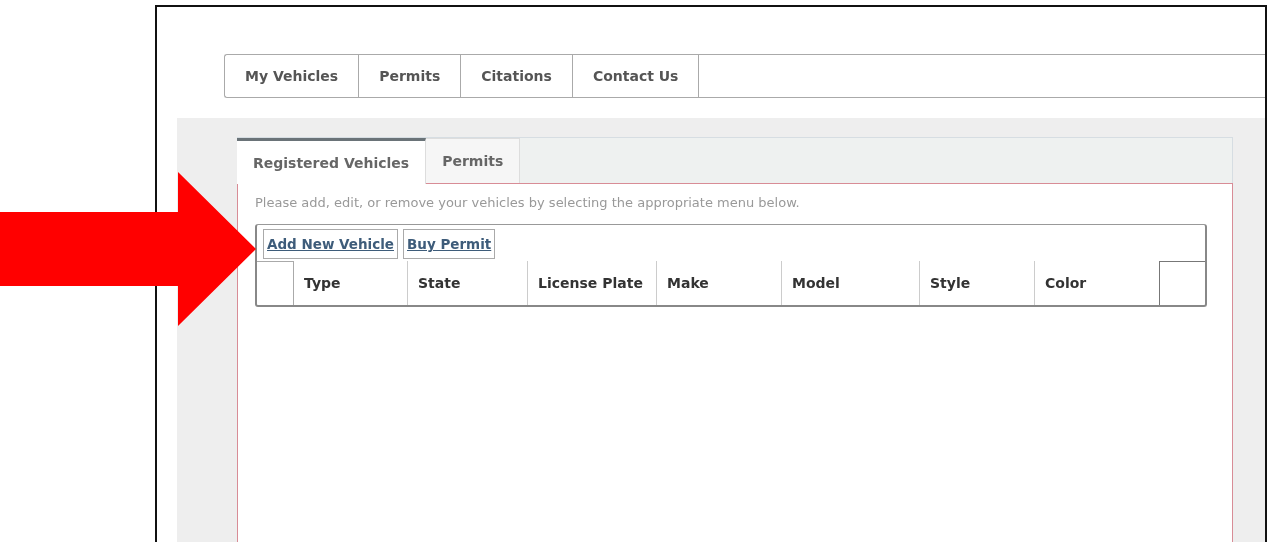 This screenshot has height=542, width=1275. What do you see at coordinates (330, 244) in the screenshot?
I see `action-link: Add New Vehicle` at bounding box center [330, 244].